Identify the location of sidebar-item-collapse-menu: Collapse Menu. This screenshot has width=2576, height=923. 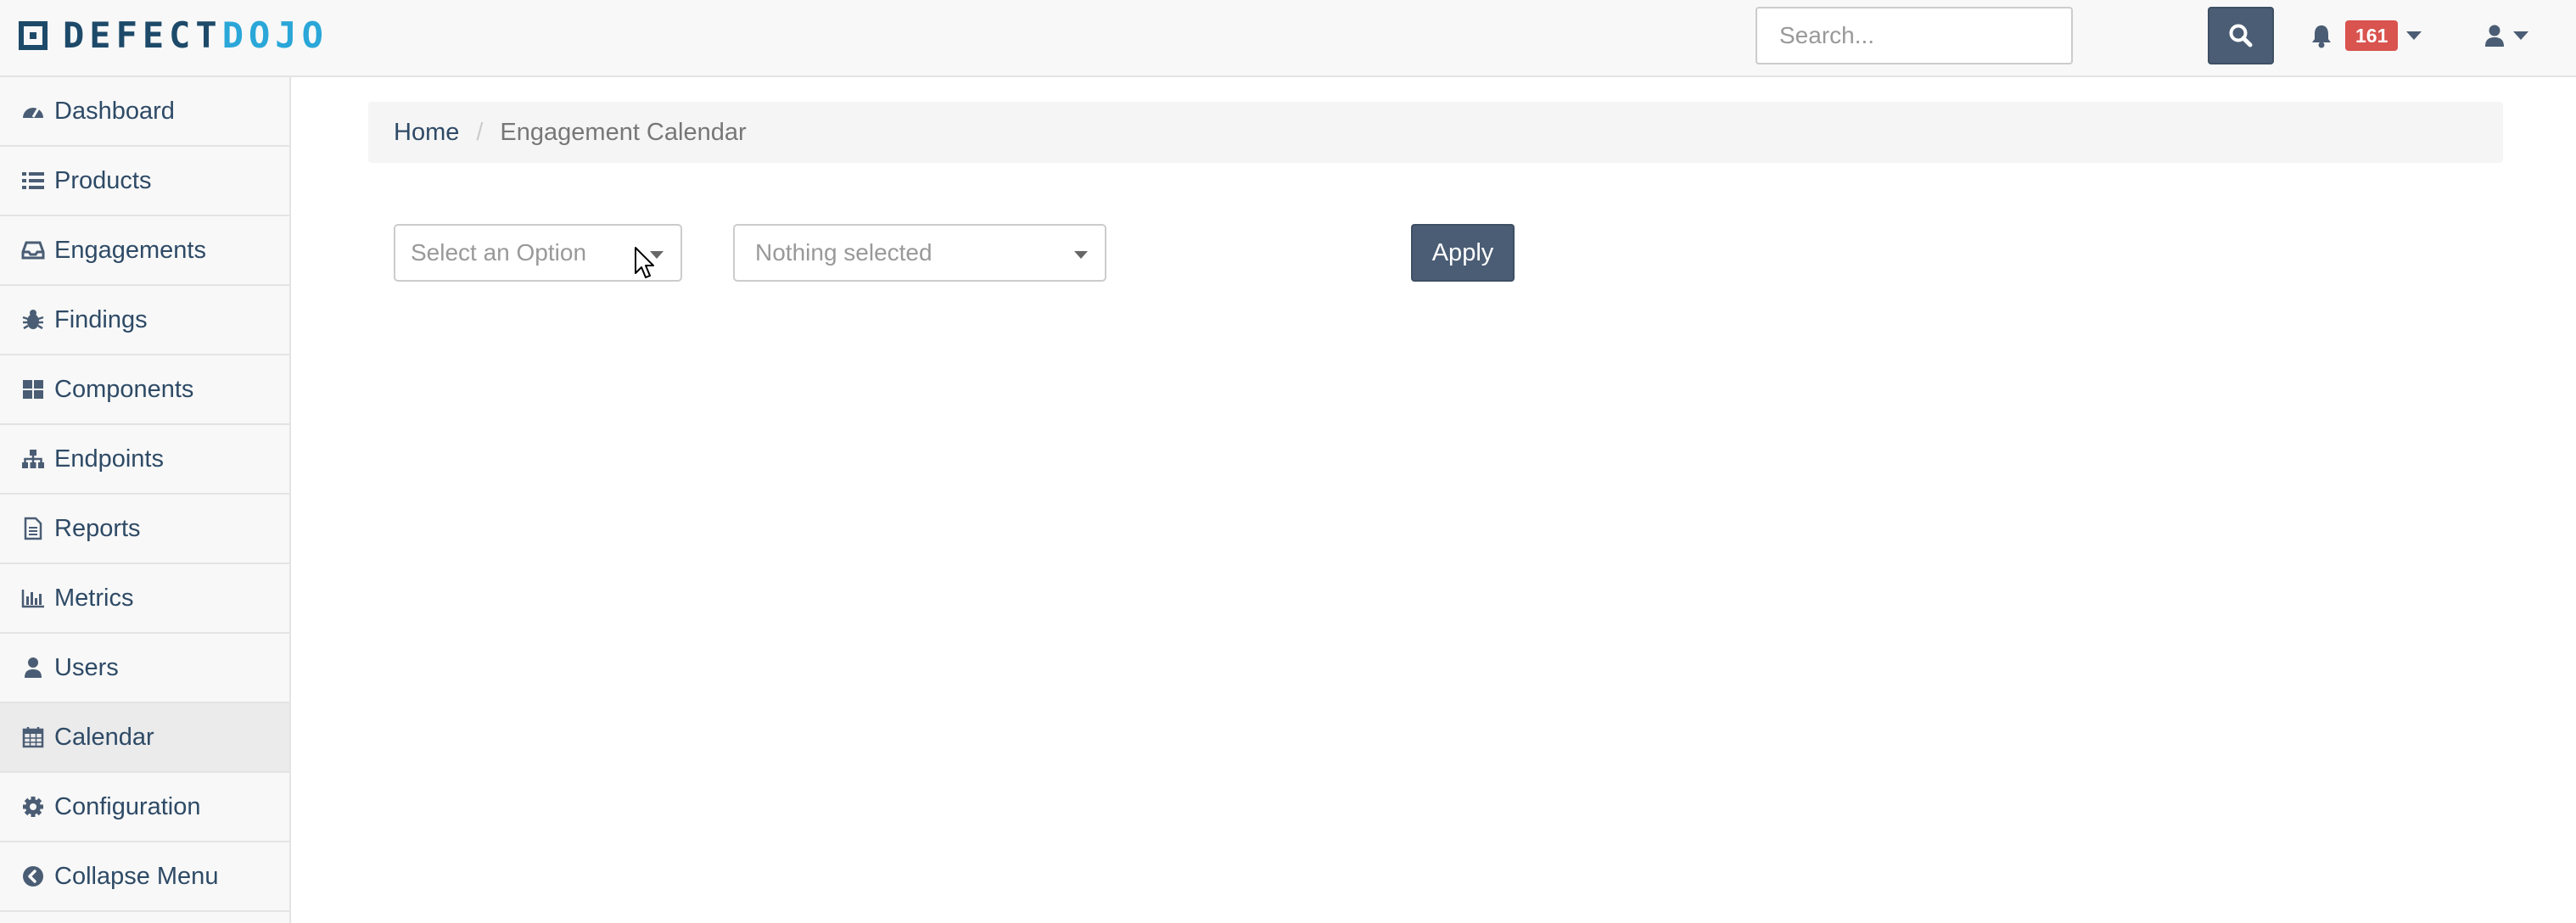
(145, 877).